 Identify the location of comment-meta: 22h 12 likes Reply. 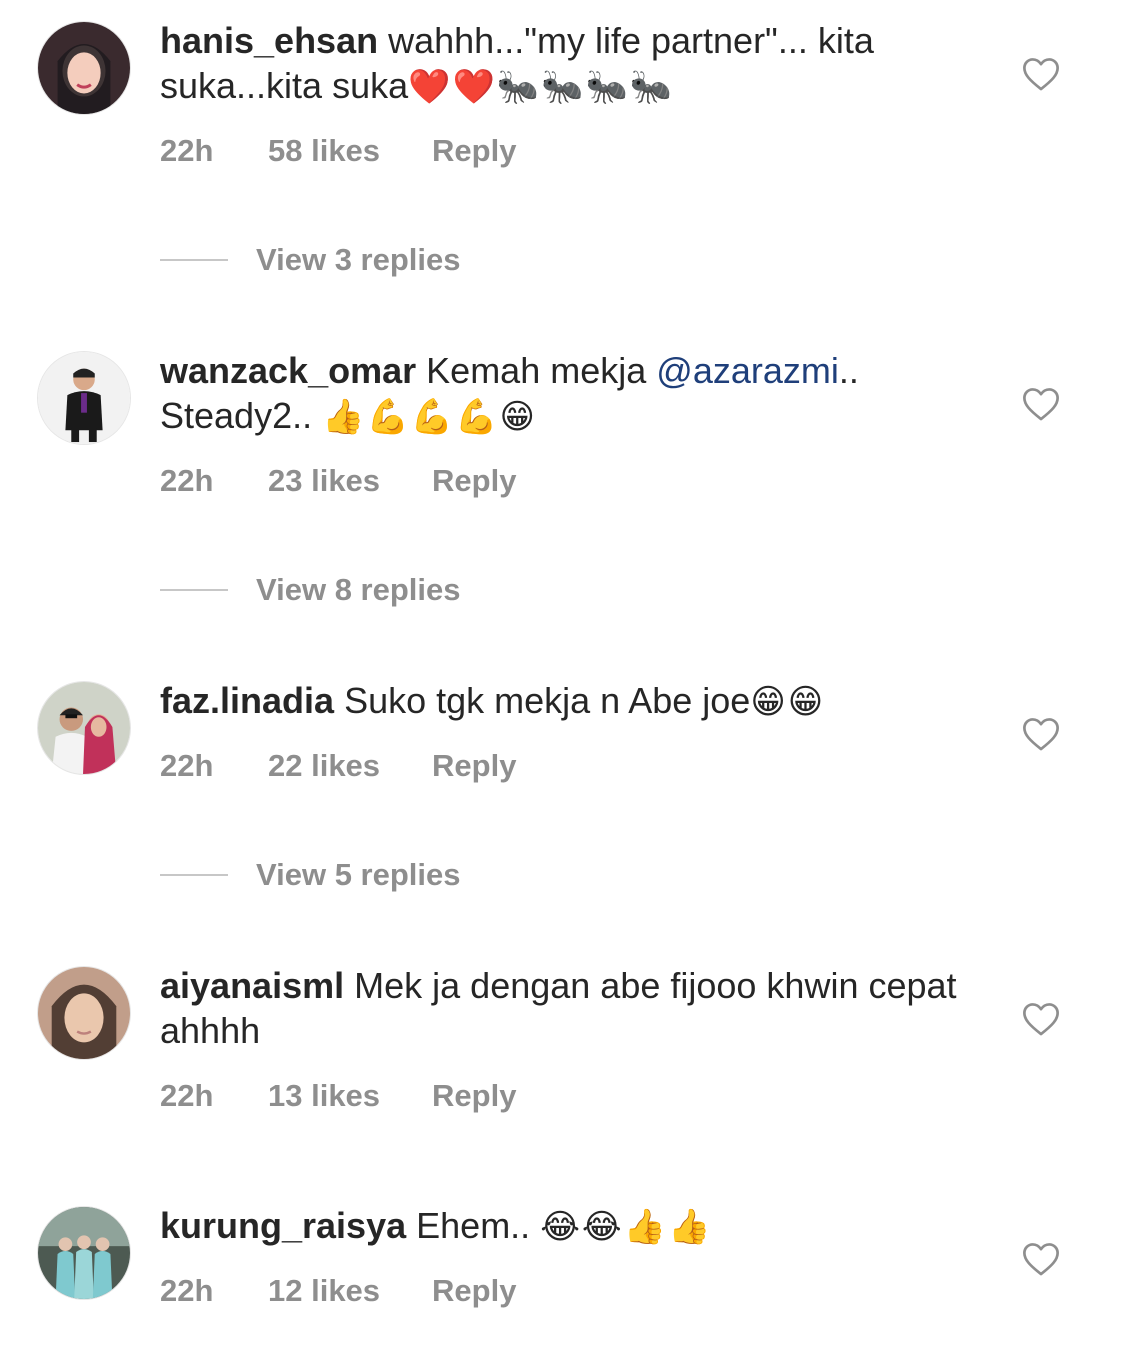
(338, 1291).